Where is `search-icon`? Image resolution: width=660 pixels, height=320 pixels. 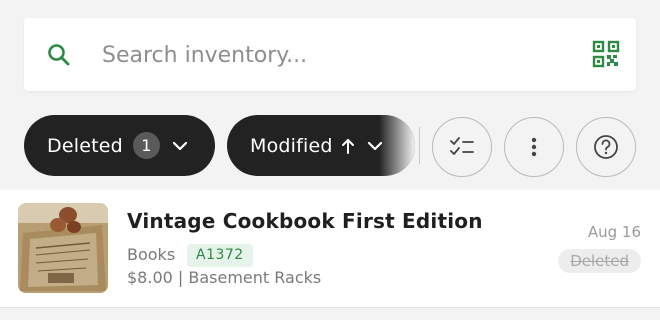 search-icon is located at coordinates (59, 55).